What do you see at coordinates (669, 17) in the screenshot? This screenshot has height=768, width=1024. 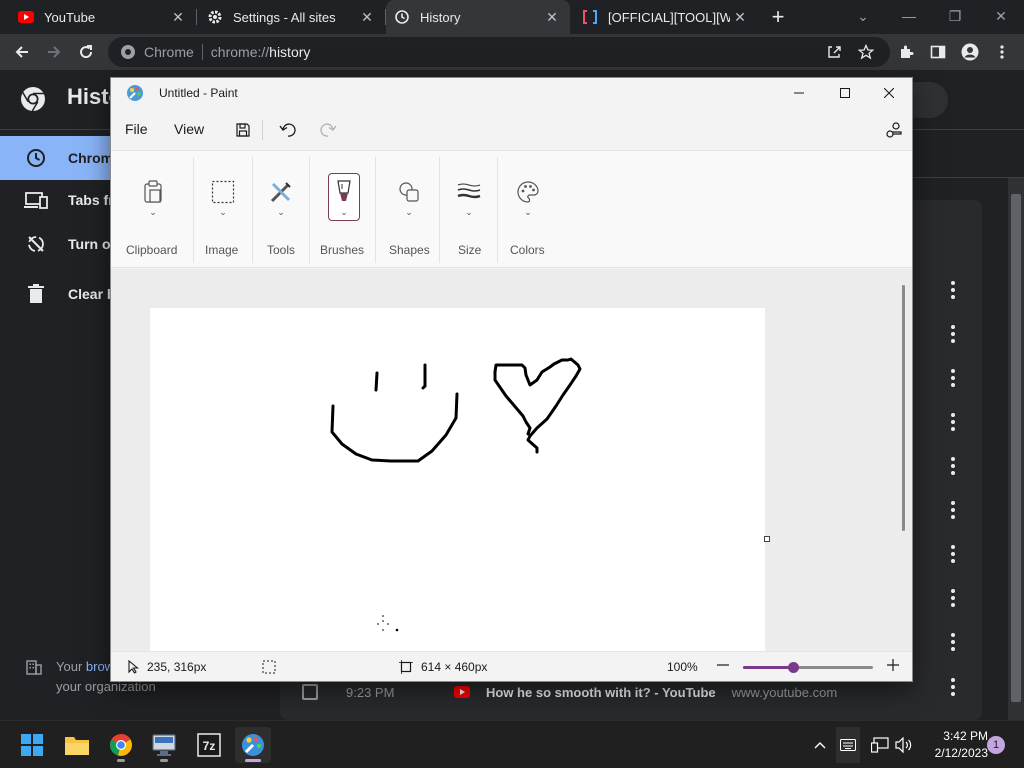 I see `tab-title: [OFFICIAL][TOOL][WIN` at bounding box center [669, 17].